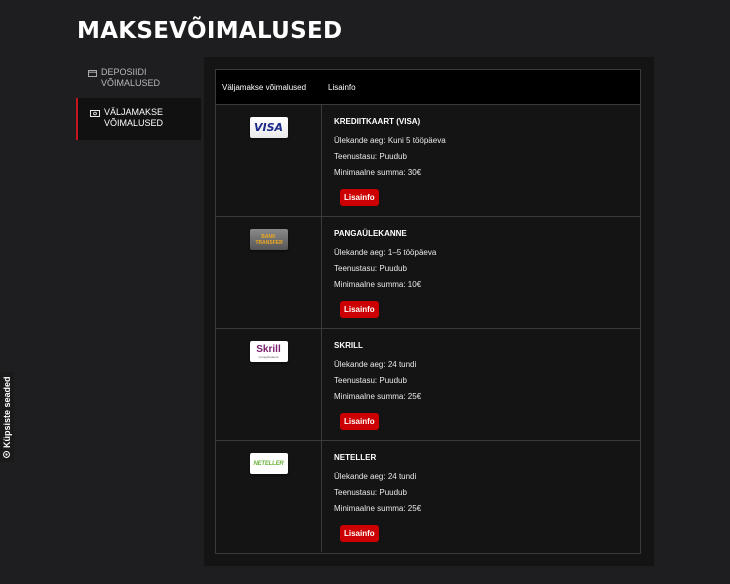  What do you see at coordinates (92, 74) in the screenshot?
I see `card-icon` at bounding box center [92, 74].